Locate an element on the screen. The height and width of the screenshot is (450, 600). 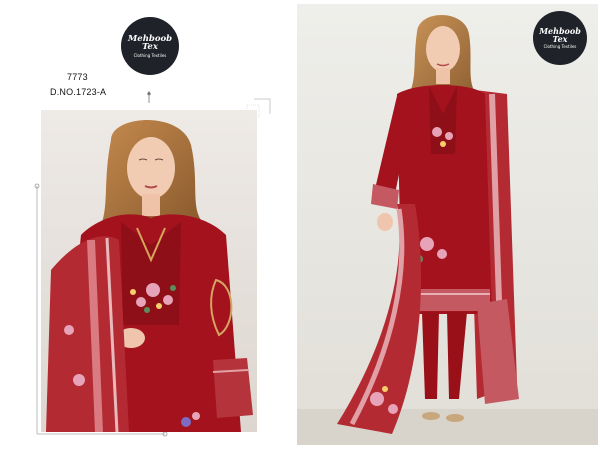
design-number: 7773 is located at coordinates (77, 77).